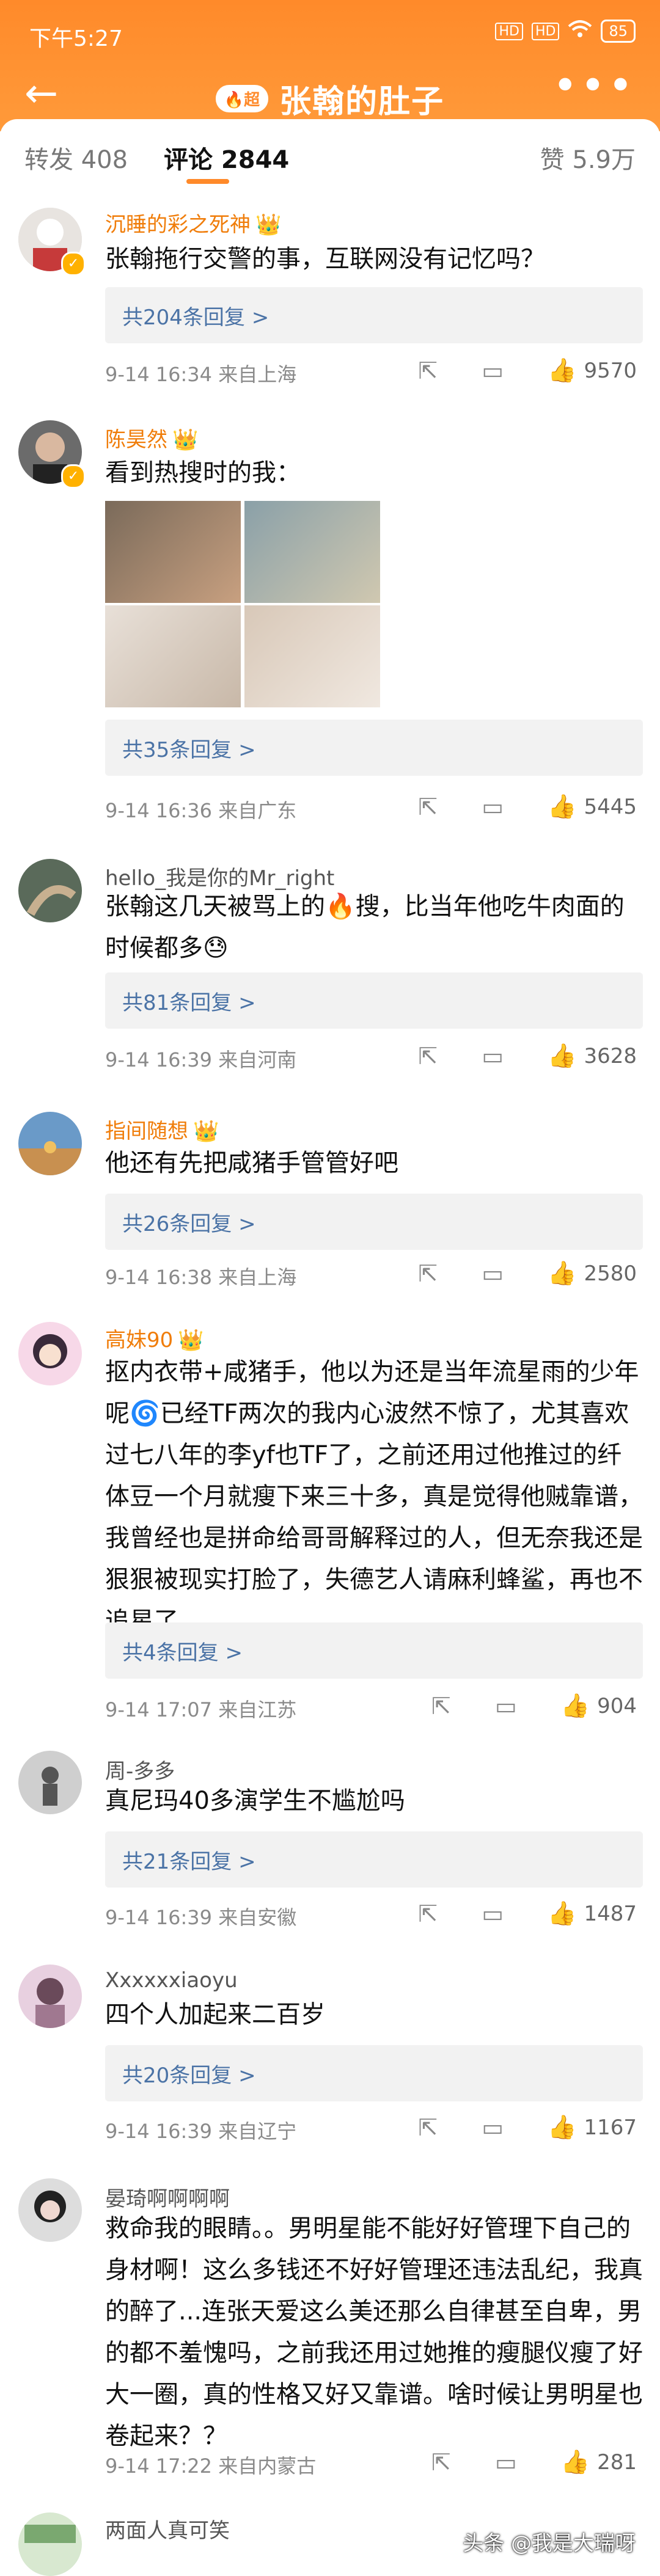  I want to click on replies-link: 共204条回复 >, so click(196, 316).